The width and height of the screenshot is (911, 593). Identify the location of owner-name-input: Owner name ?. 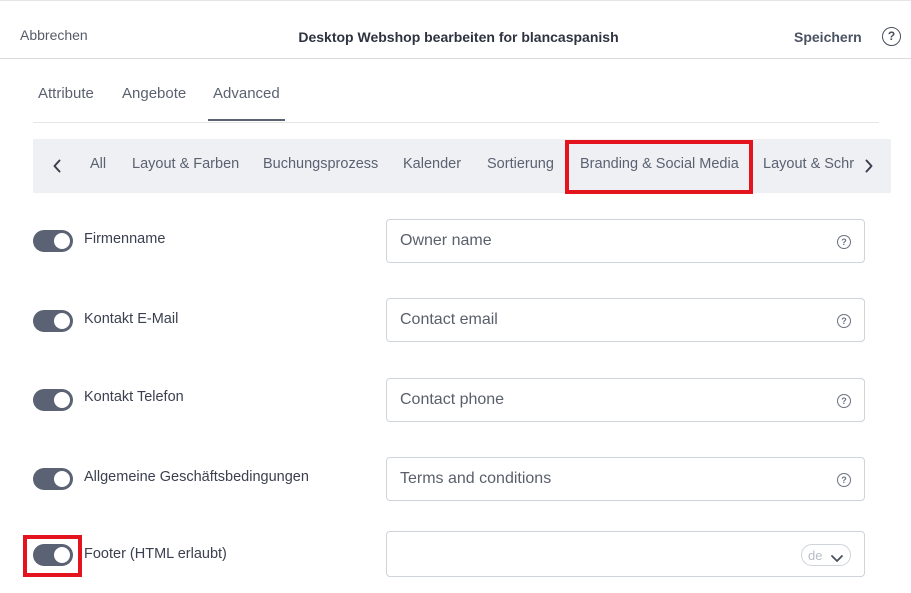
(625, 241).